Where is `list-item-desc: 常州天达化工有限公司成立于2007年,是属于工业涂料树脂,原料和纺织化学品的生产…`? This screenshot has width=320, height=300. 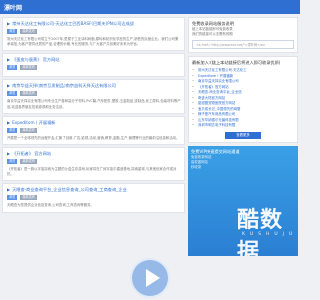 list-item-desc: 常州天达化工有限公司成立于2007年,是属于工业涂料树脂,原料和纺织化学品的生产… is located at coordinates (93, 42).